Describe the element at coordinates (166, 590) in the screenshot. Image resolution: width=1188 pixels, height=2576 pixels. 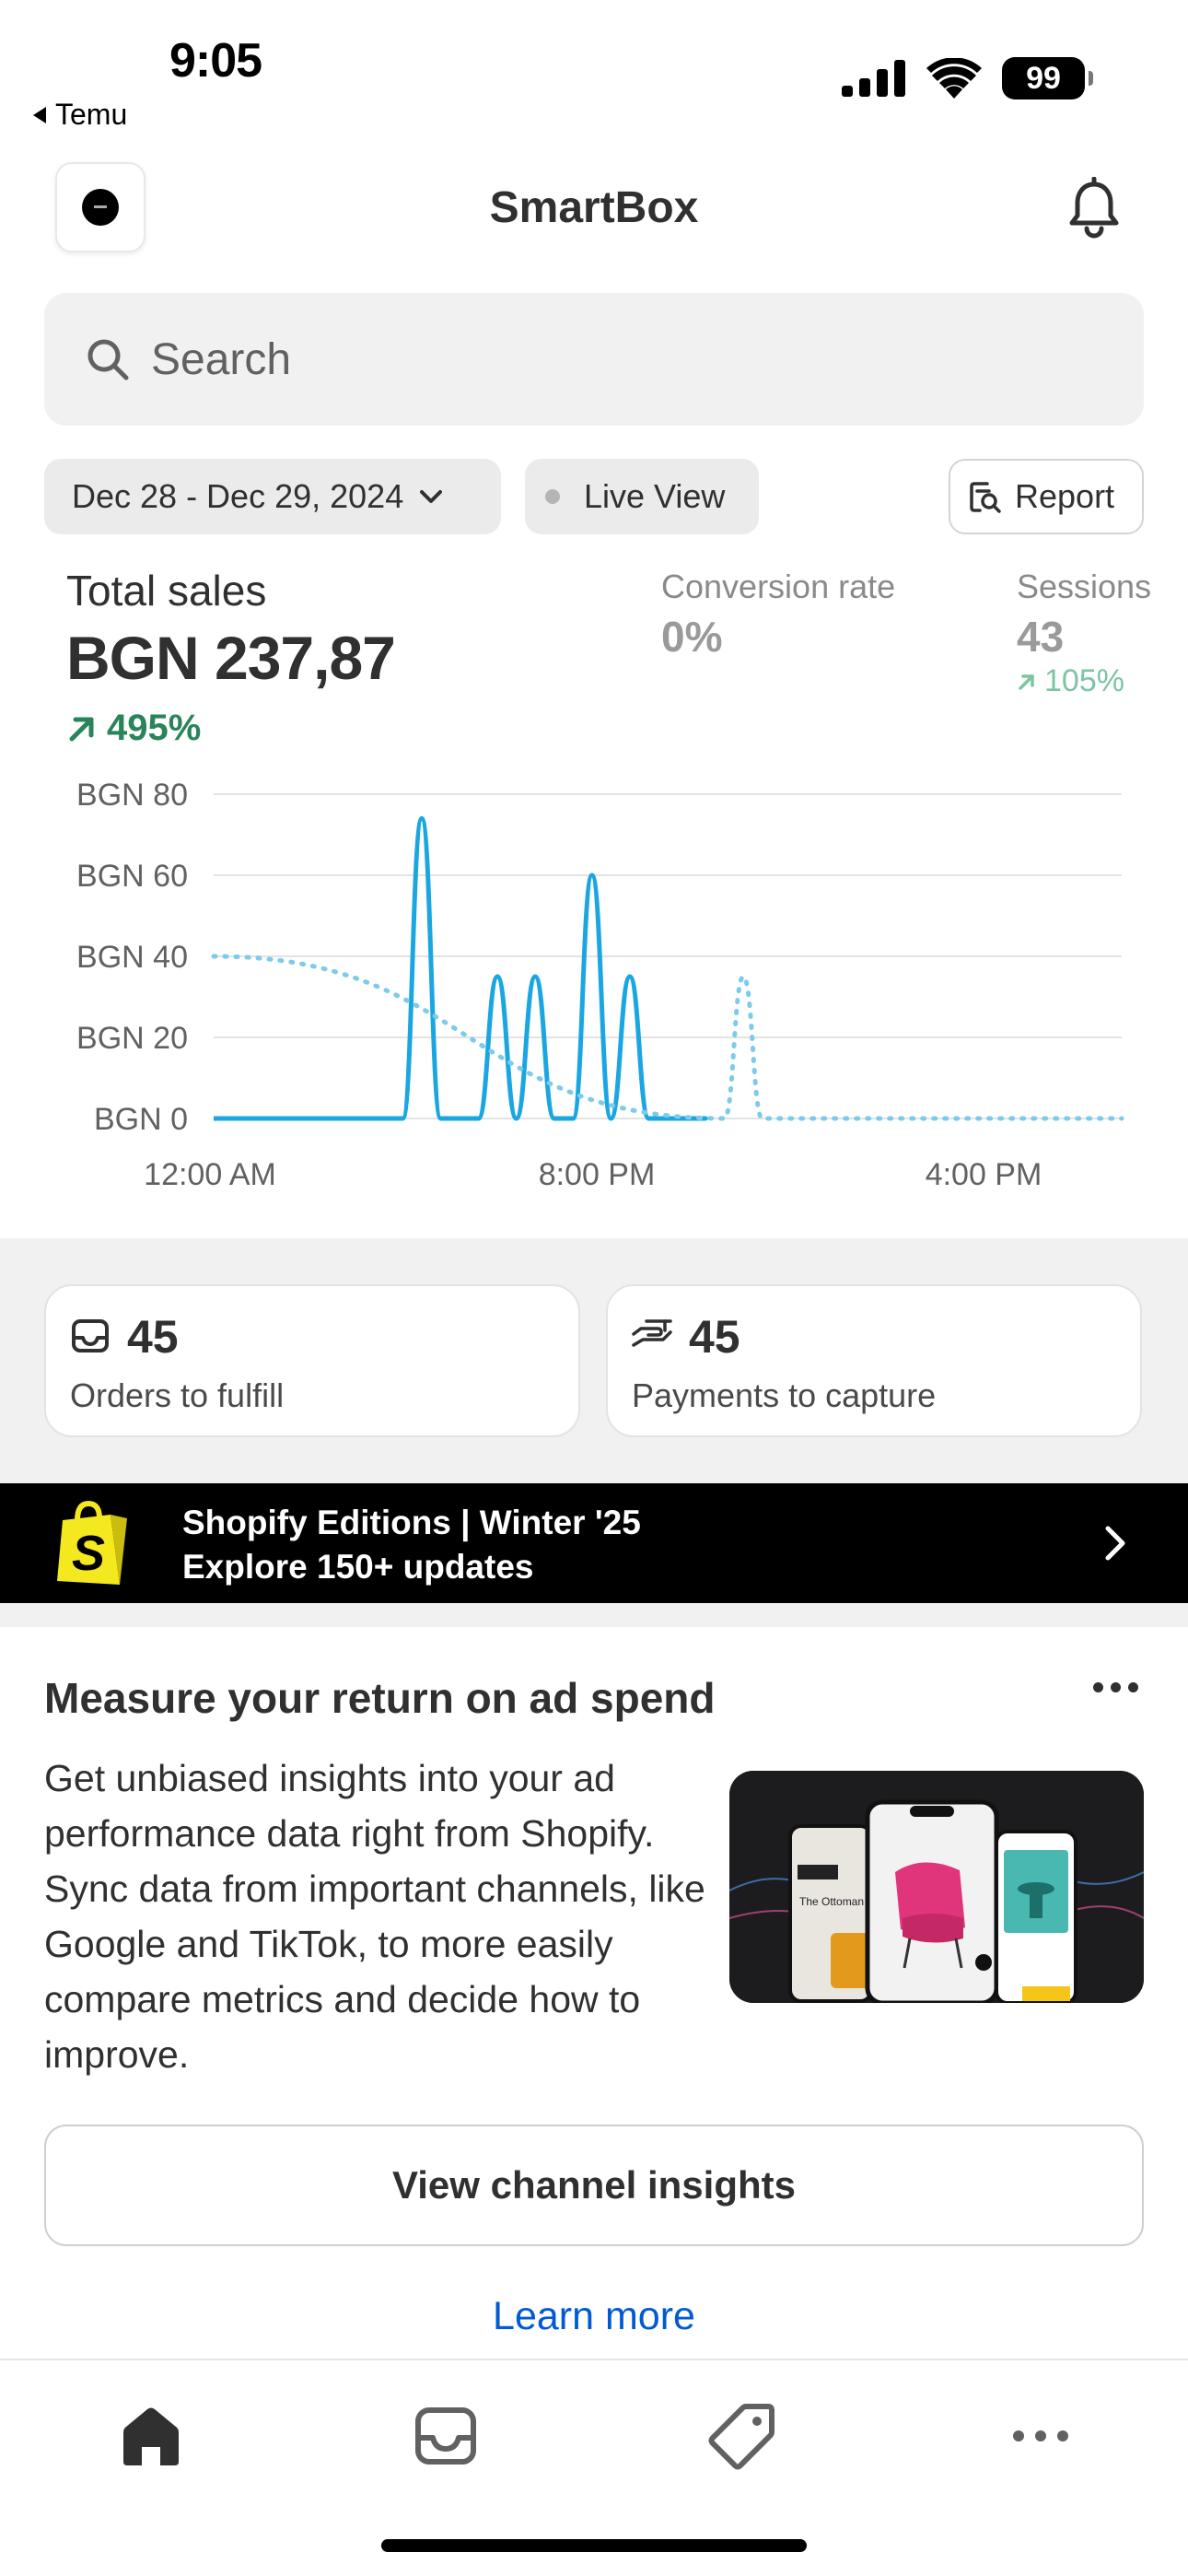
I see `total-sales-label: Total sales` at that location.